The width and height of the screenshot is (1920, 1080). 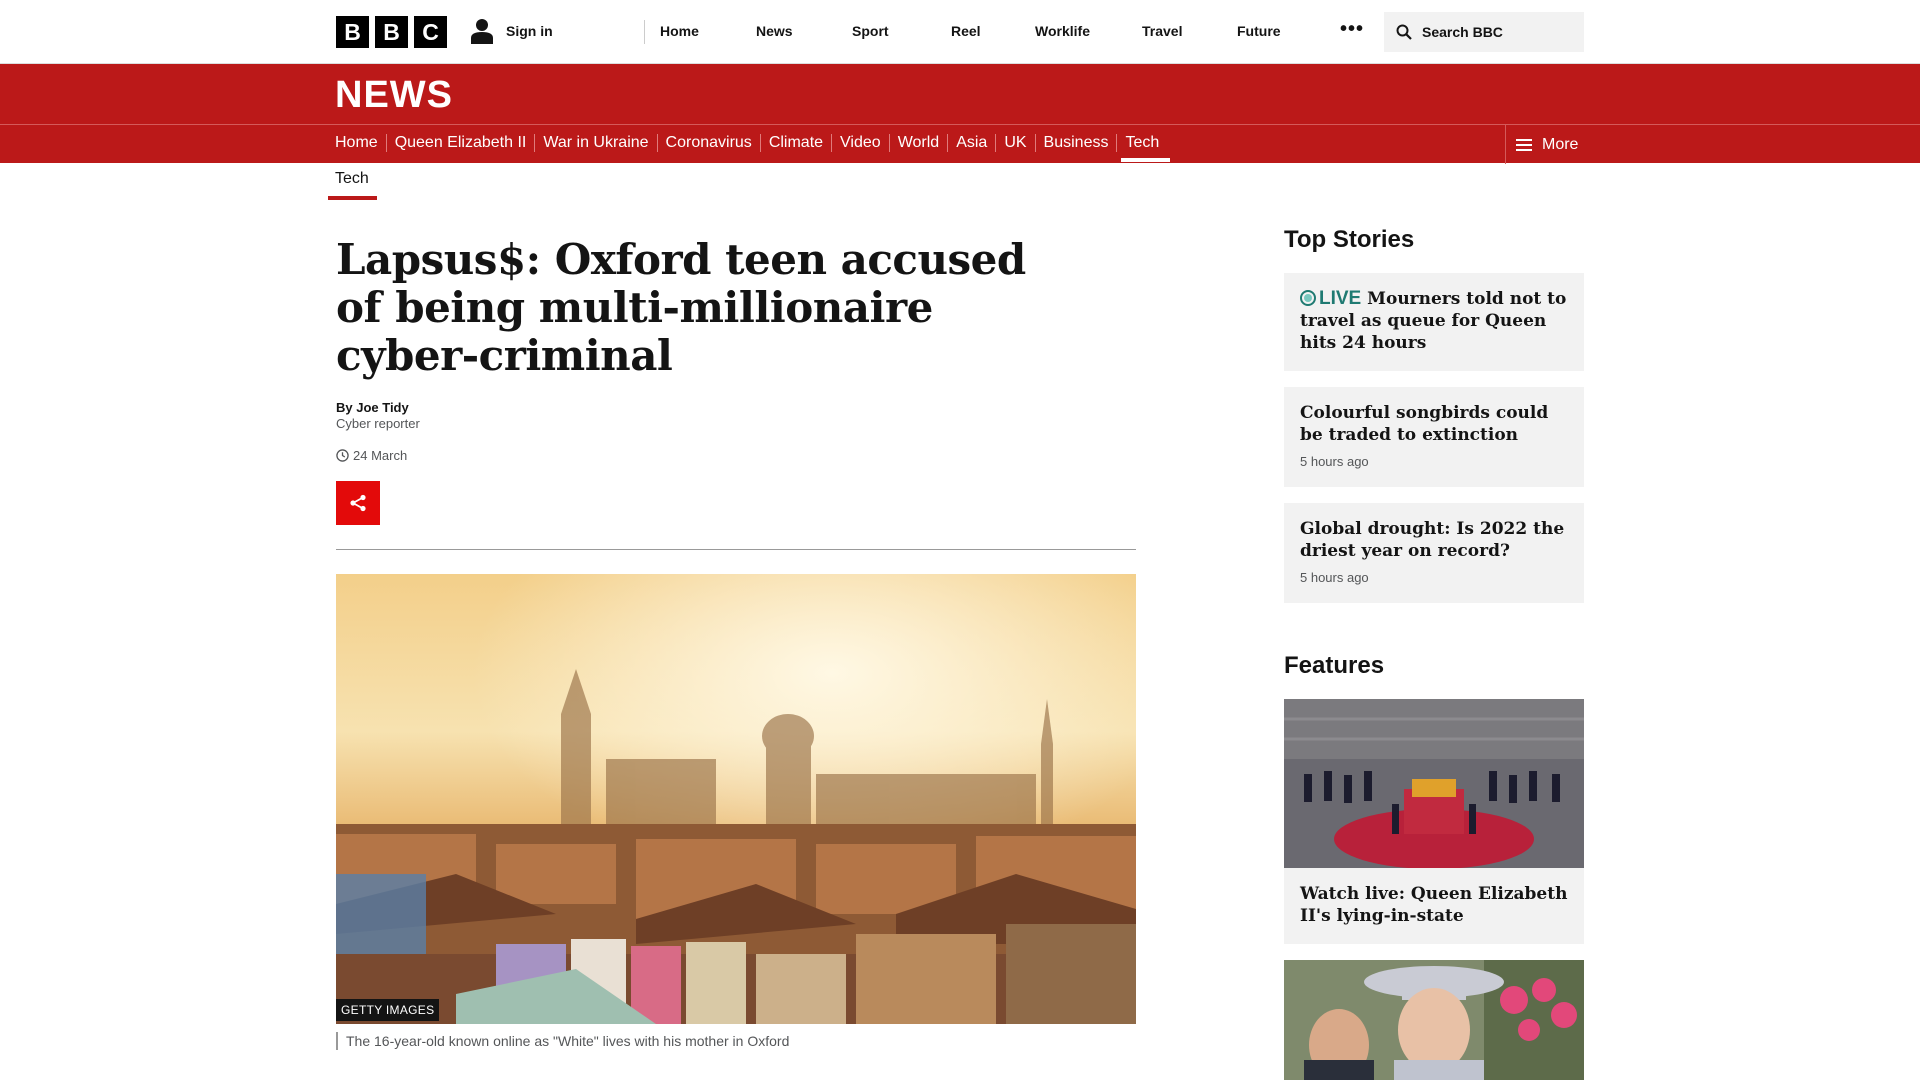 I want to click on section-nav-uk: UK, so click(x=1015, y=143).